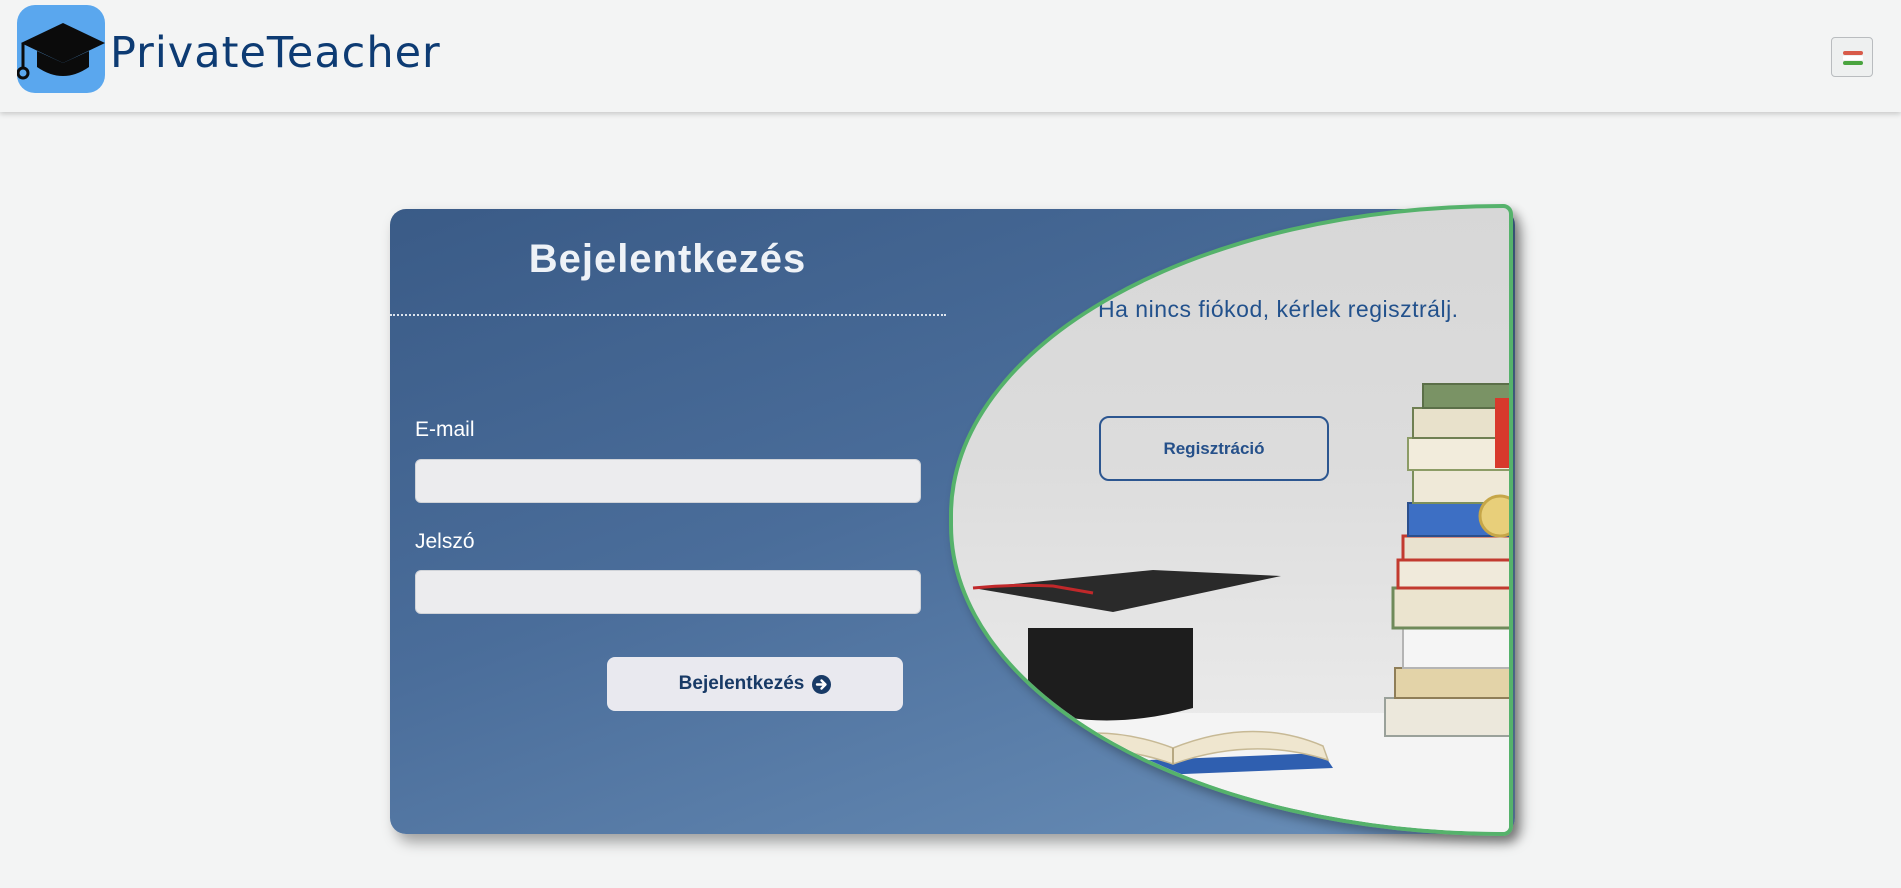  I want to click on graduation-cap-icon, so click(61, 49).